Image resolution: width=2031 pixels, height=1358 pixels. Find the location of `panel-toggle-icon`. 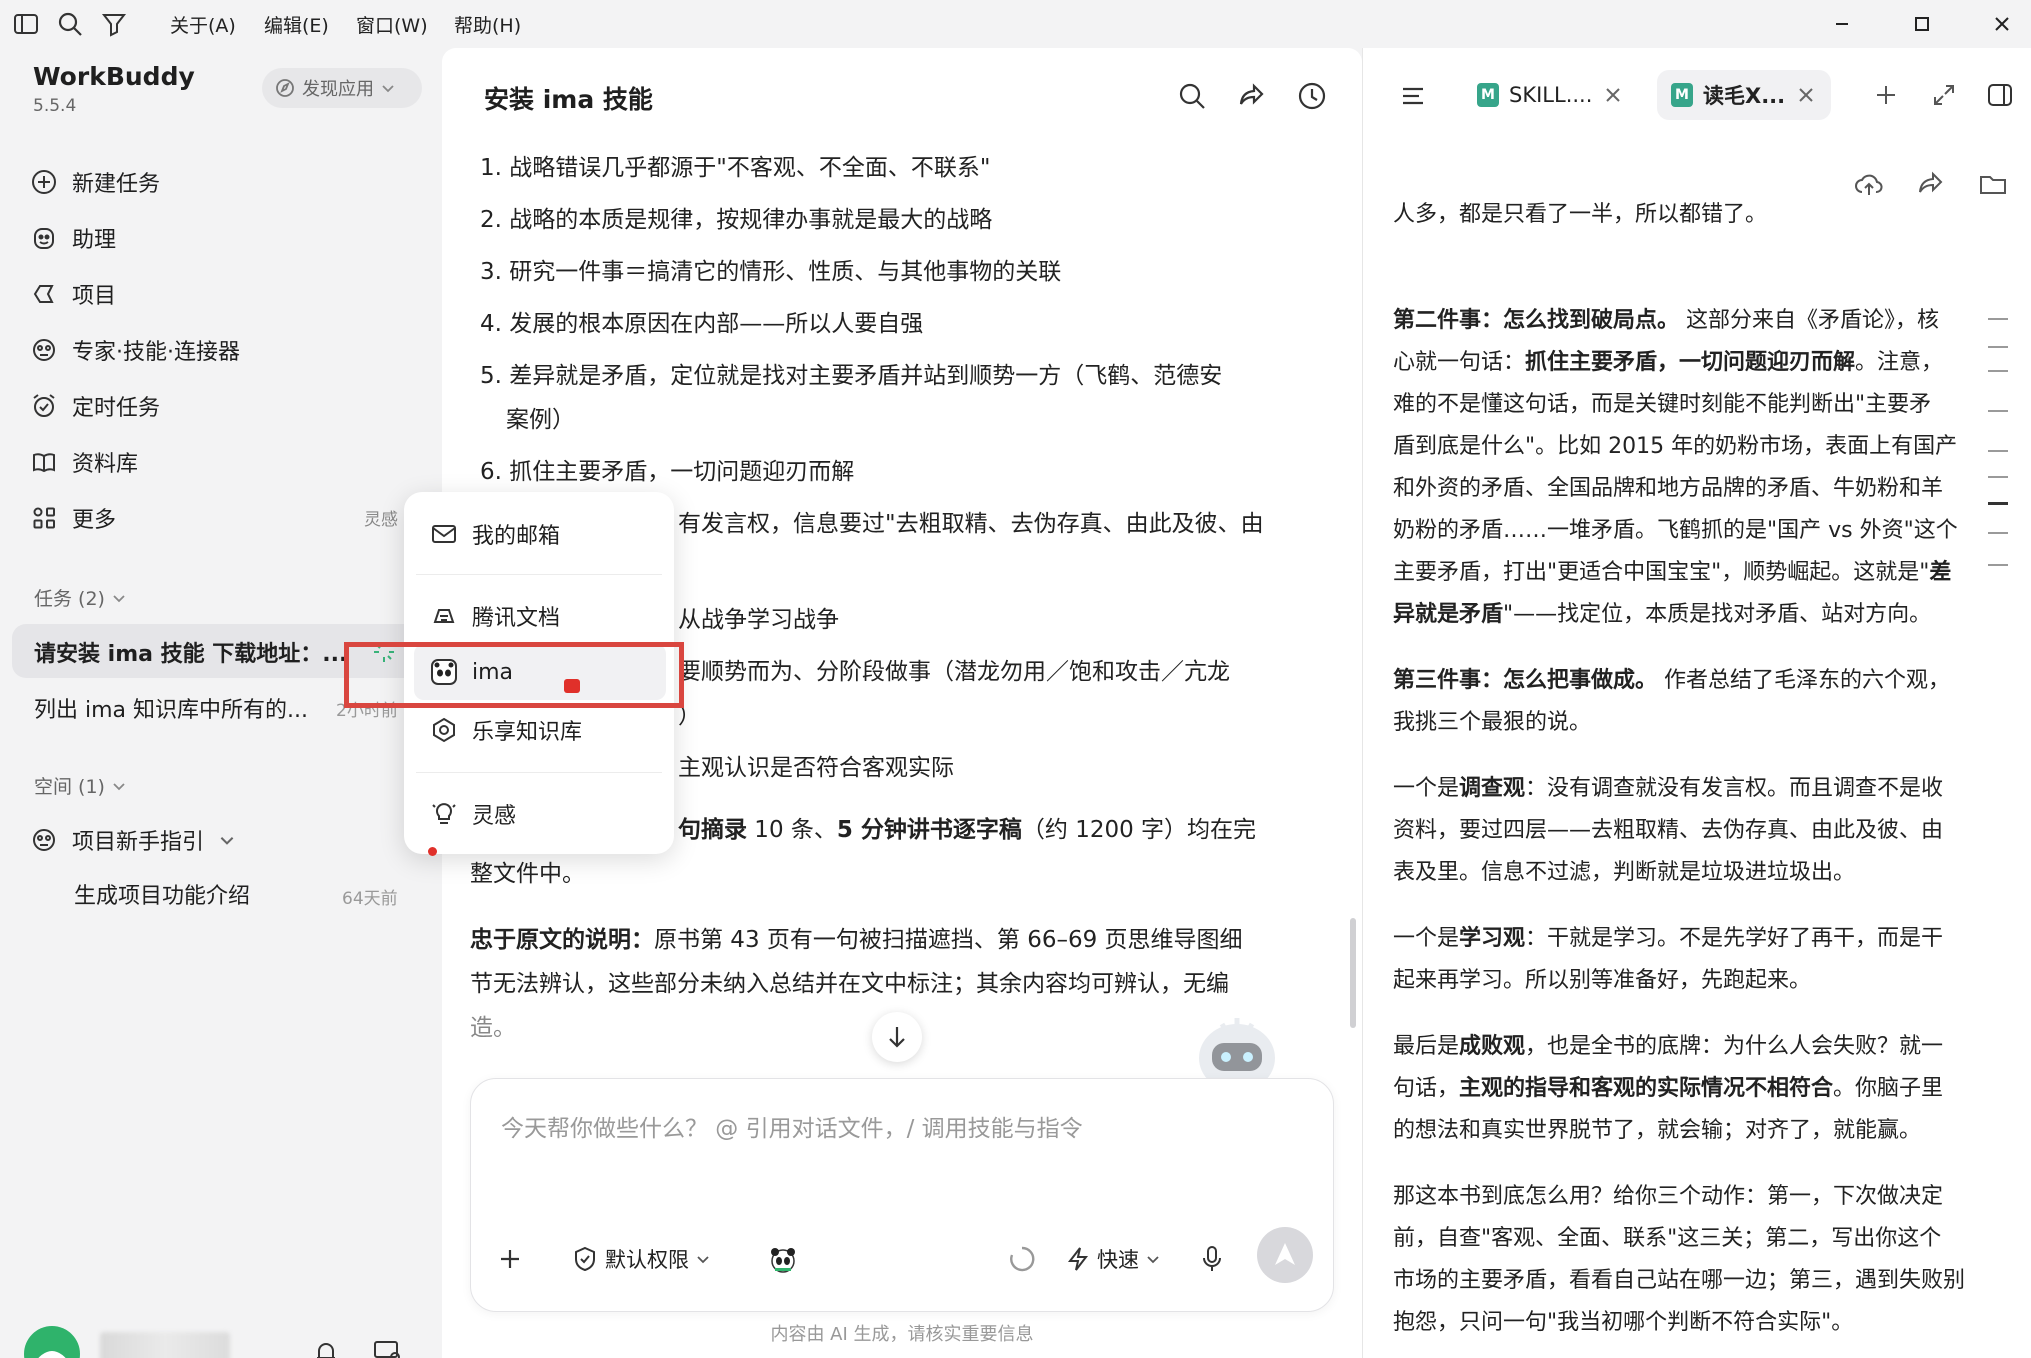

panel-toggle-icon is located at coordinates (2000, 95).